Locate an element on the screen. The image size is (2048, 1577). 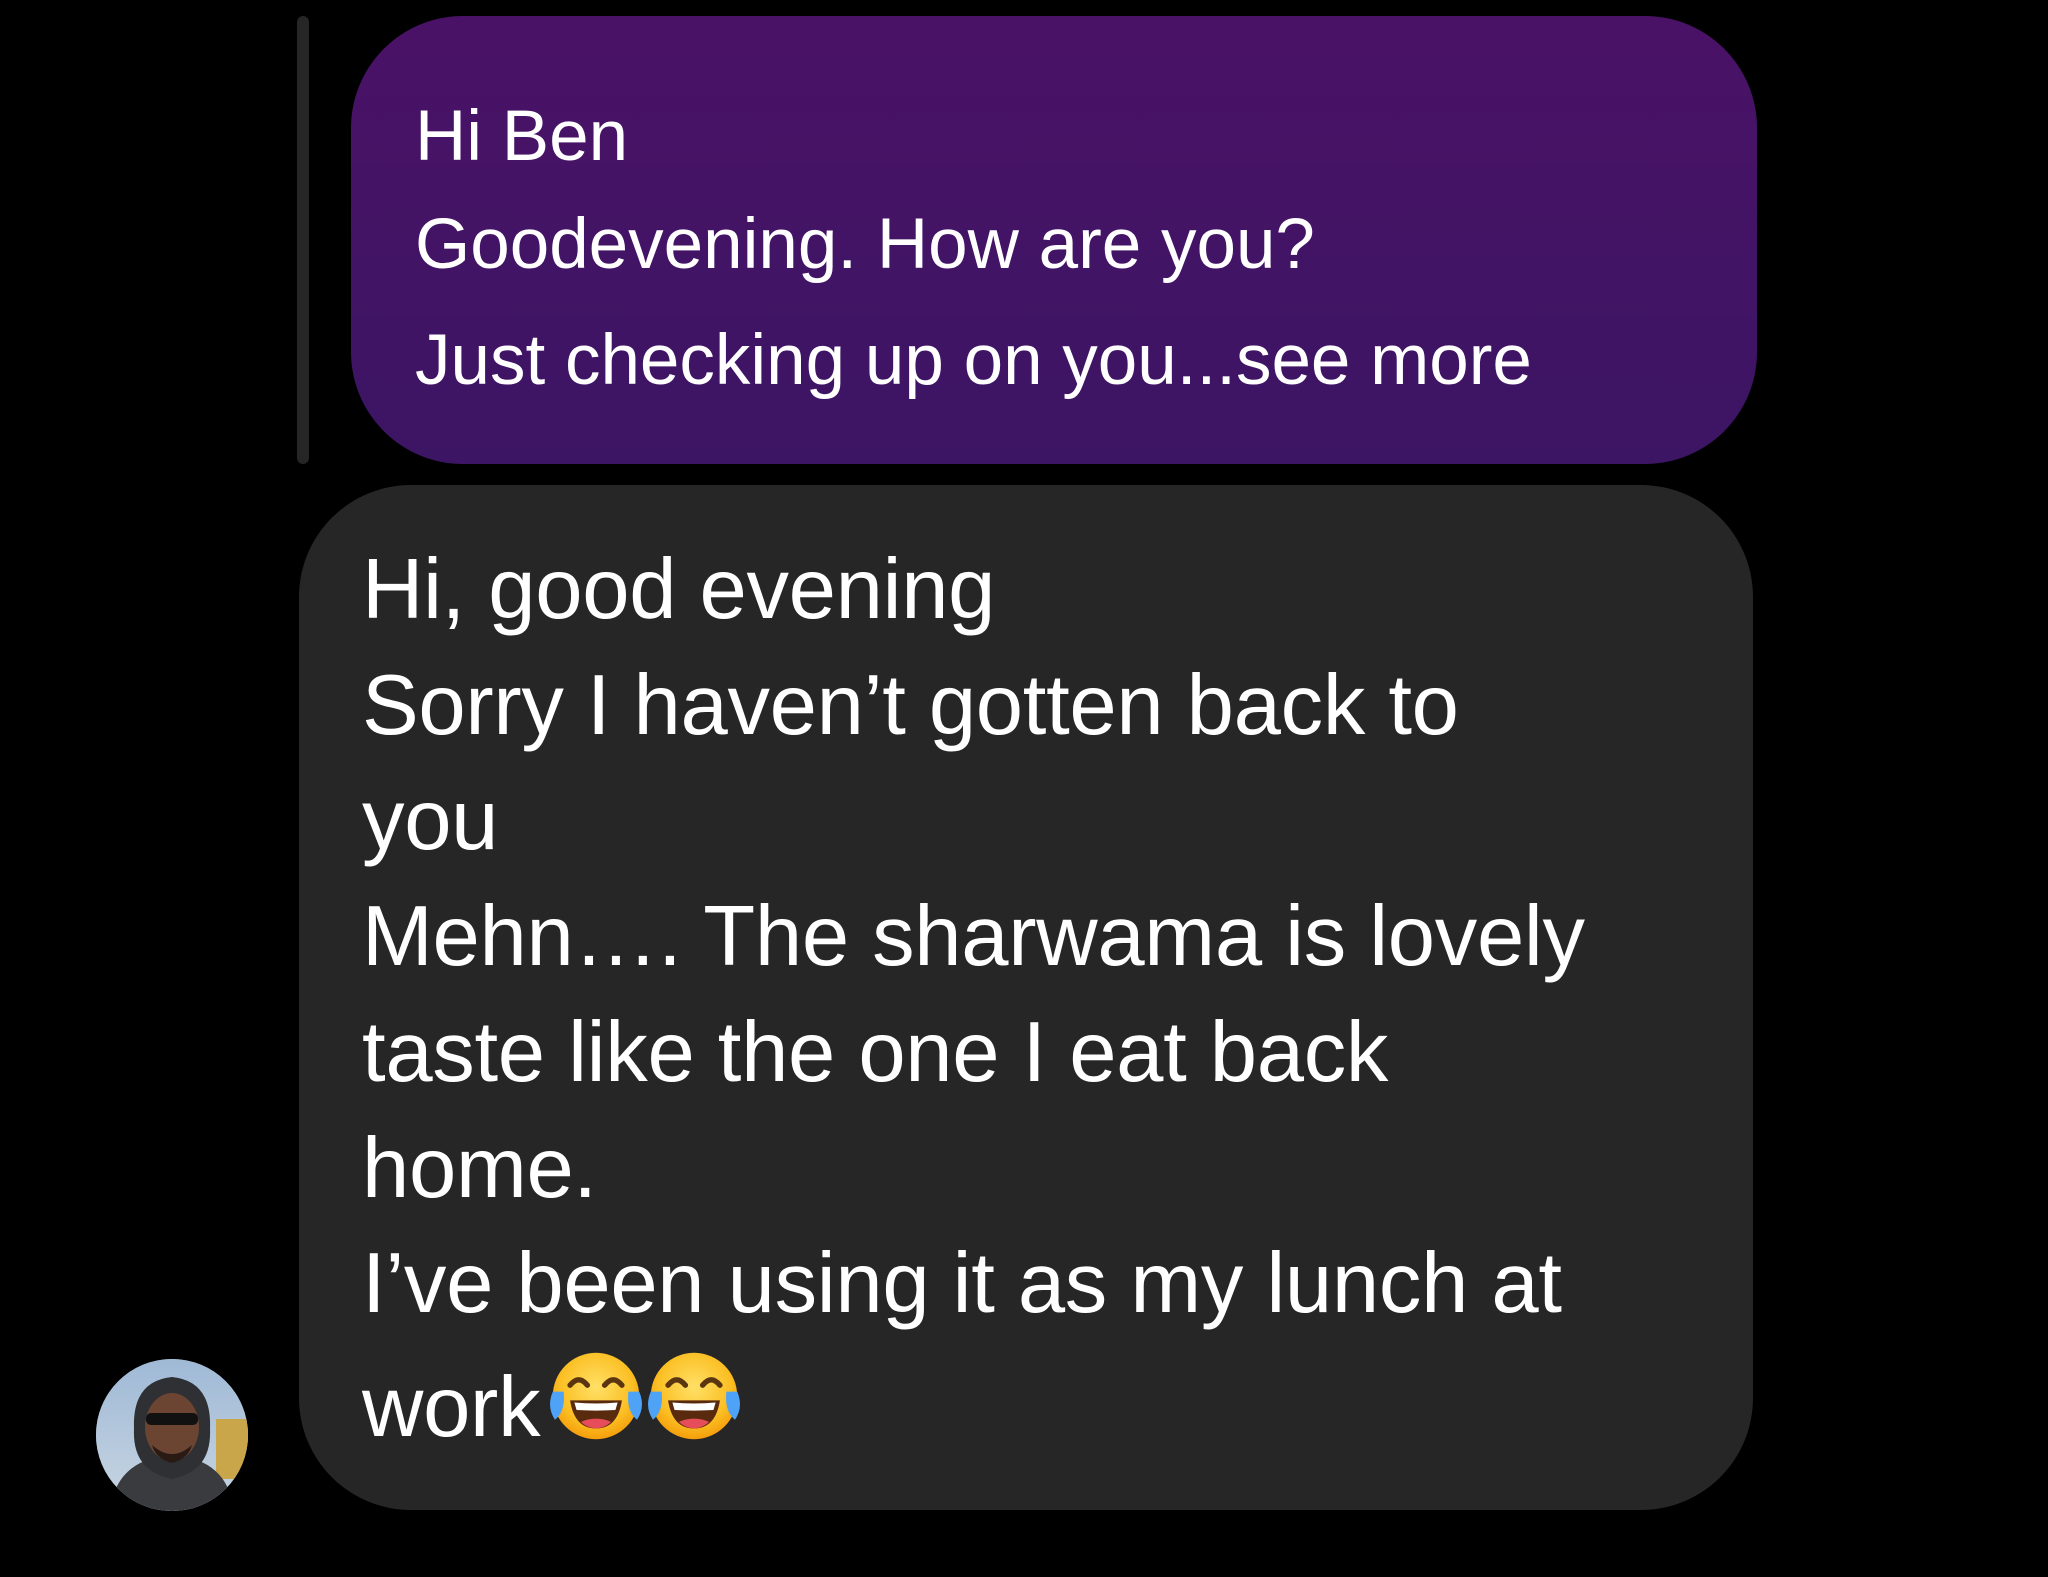
quoted-message-line: Hi Ben is located at coordinates (522, 136).